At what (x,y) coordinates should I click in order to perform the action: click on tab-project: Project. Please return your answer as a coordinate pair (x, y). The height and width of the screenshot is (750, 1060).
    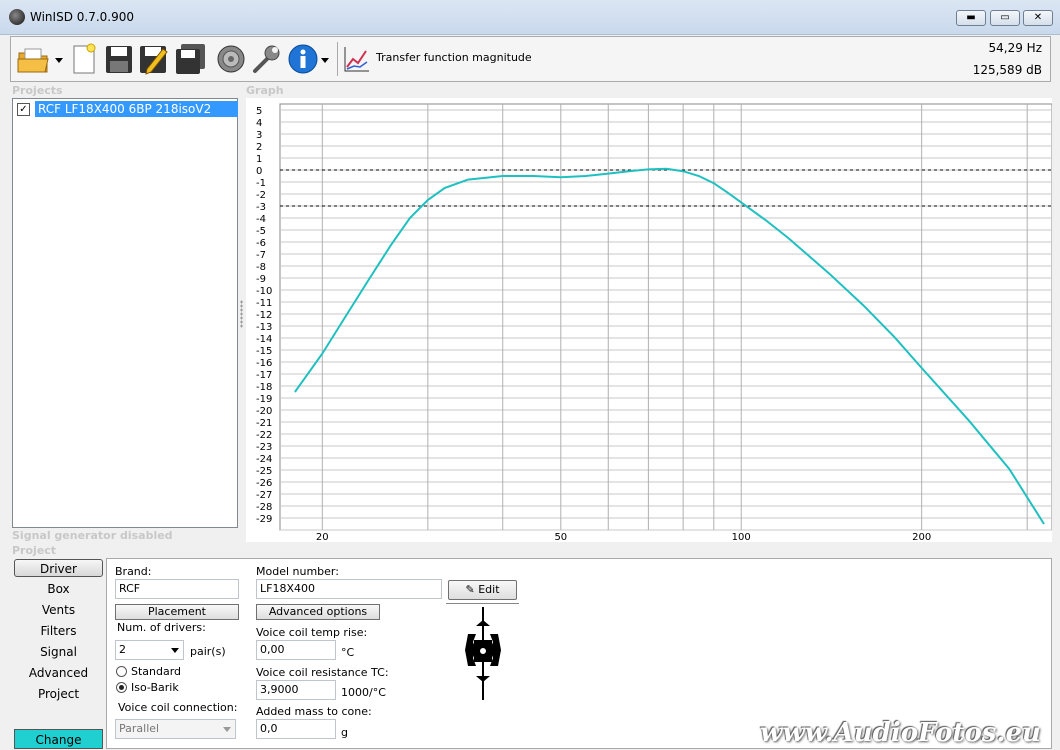
    Looking at the image, I should click on (58, 694).